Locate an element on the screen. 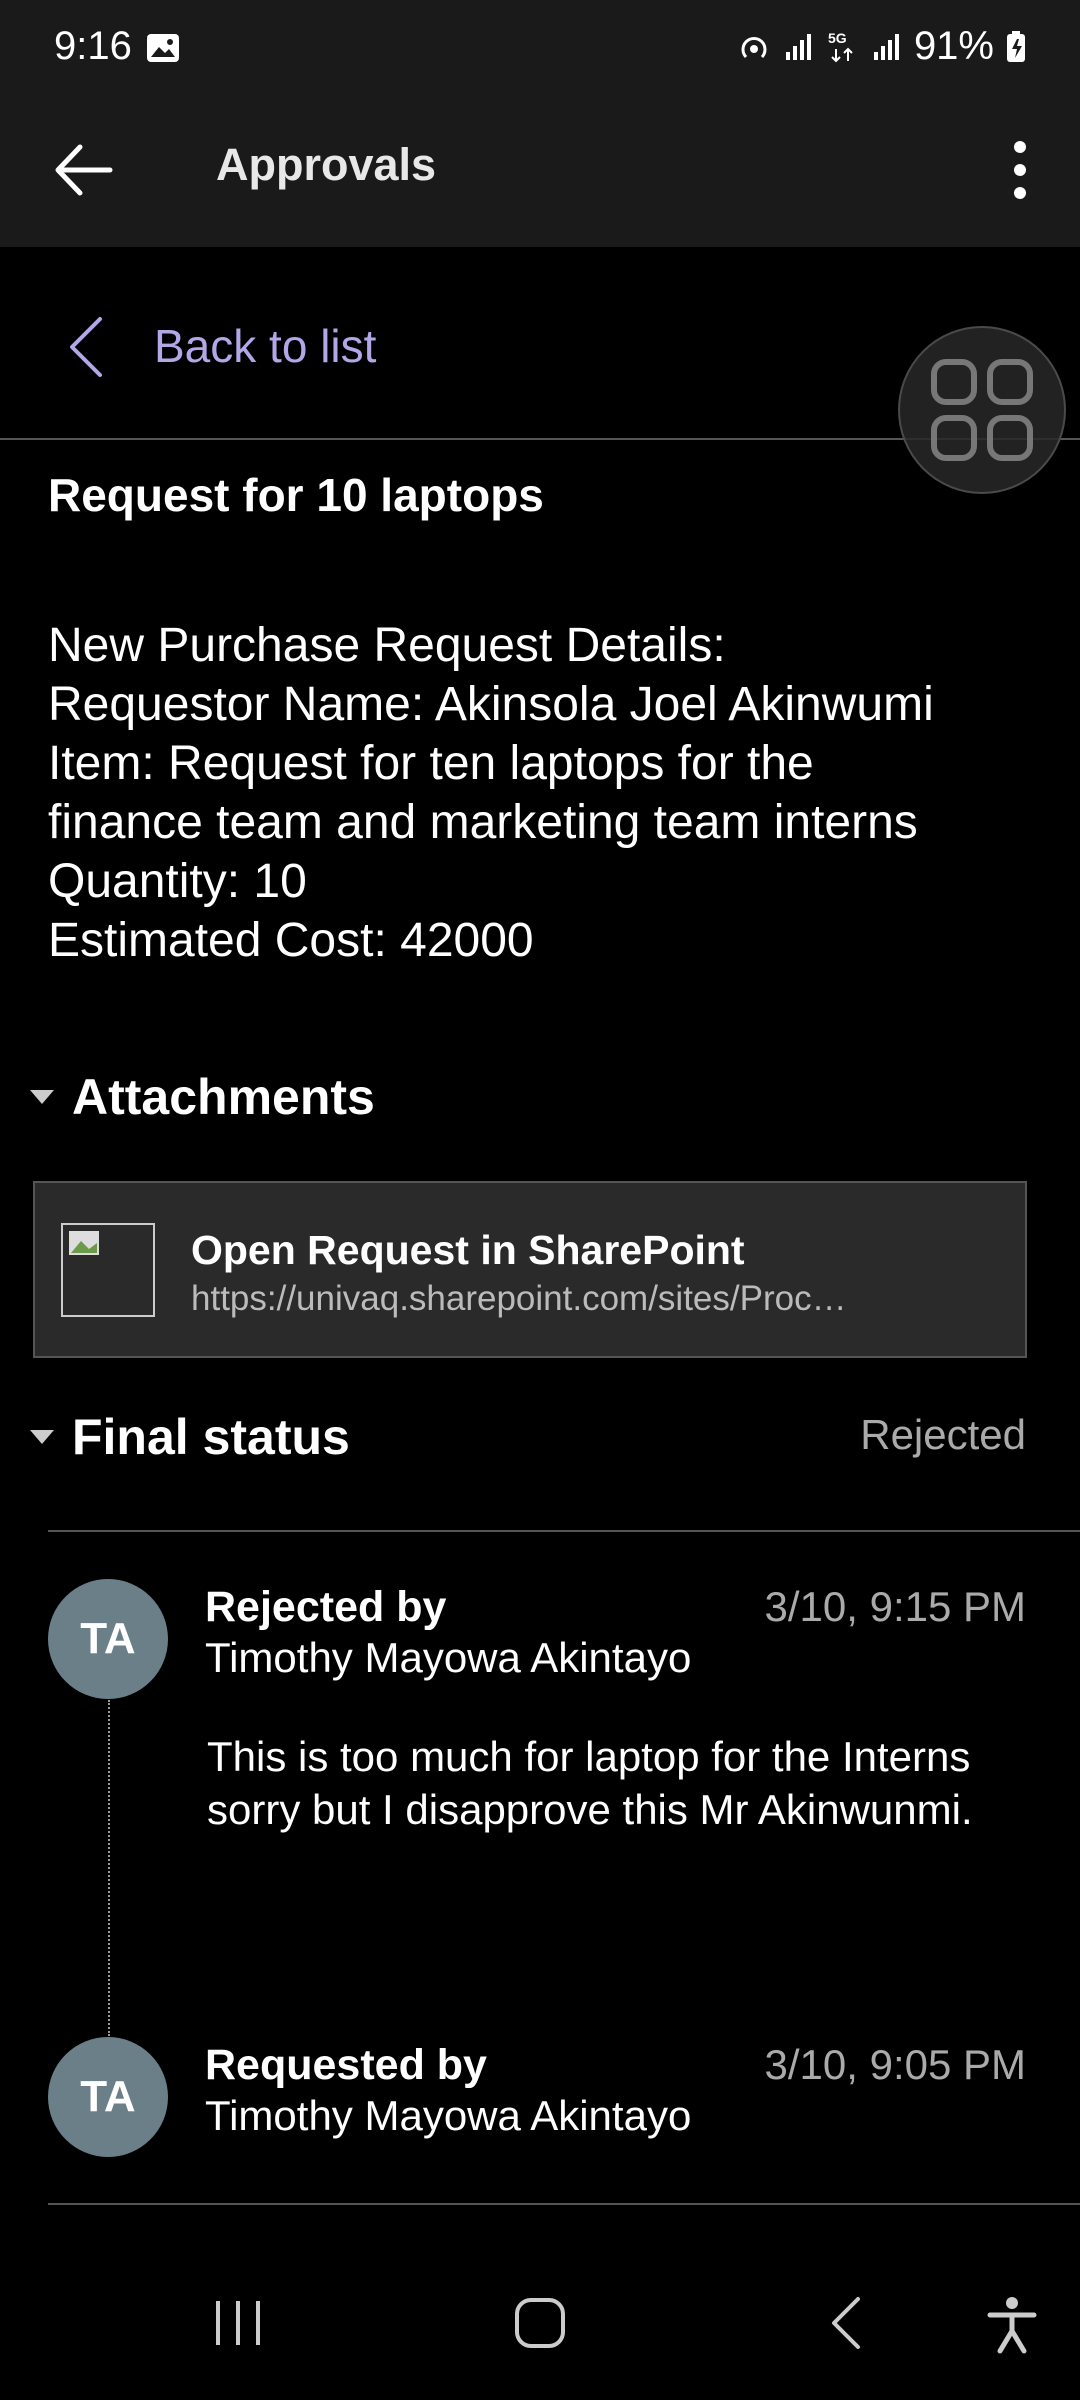 The image size is (1080, 2400). grid-icon is located at coordinates (982, 410).